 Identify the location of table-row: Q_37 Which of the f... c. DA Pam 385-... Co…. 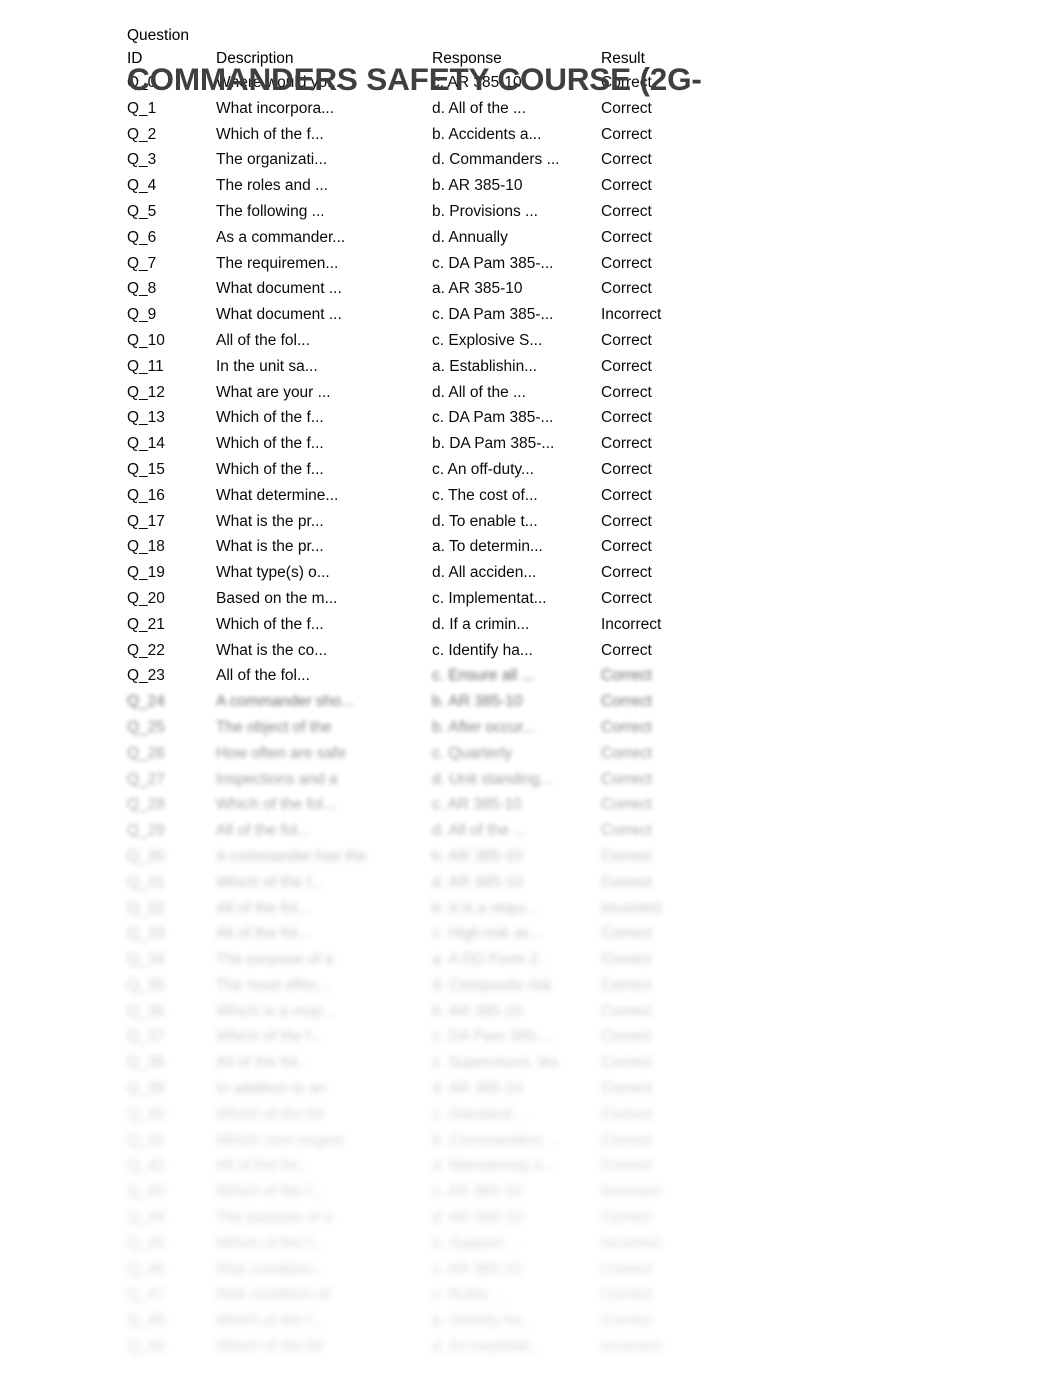
(407, 1037).